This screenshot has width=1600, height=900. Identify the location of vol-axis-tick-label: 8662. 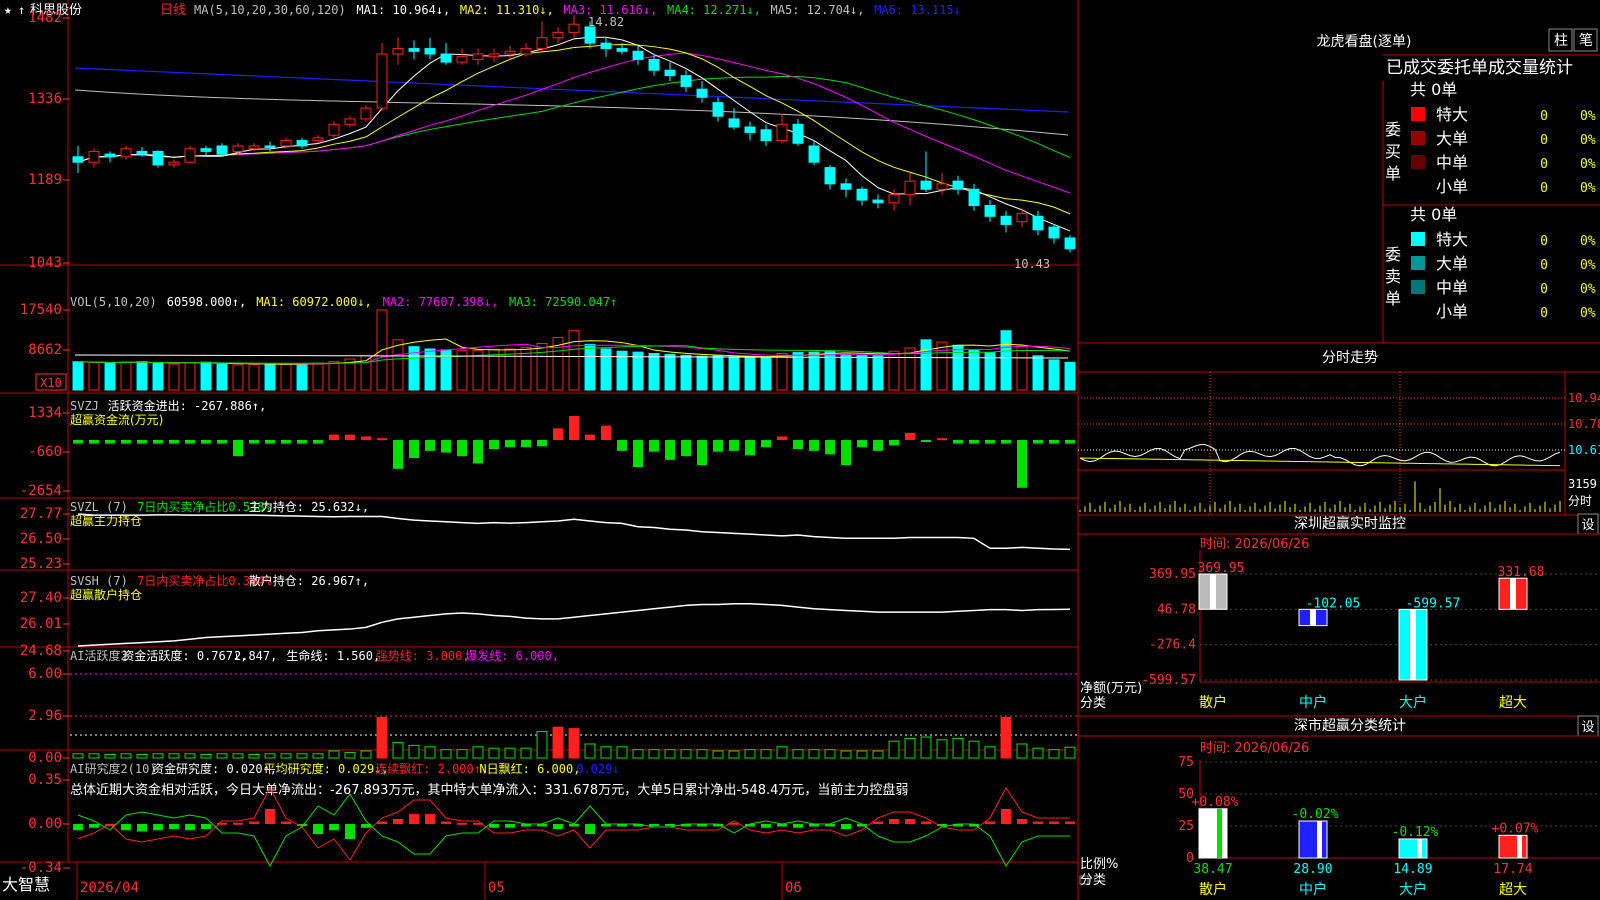
(45, 350).